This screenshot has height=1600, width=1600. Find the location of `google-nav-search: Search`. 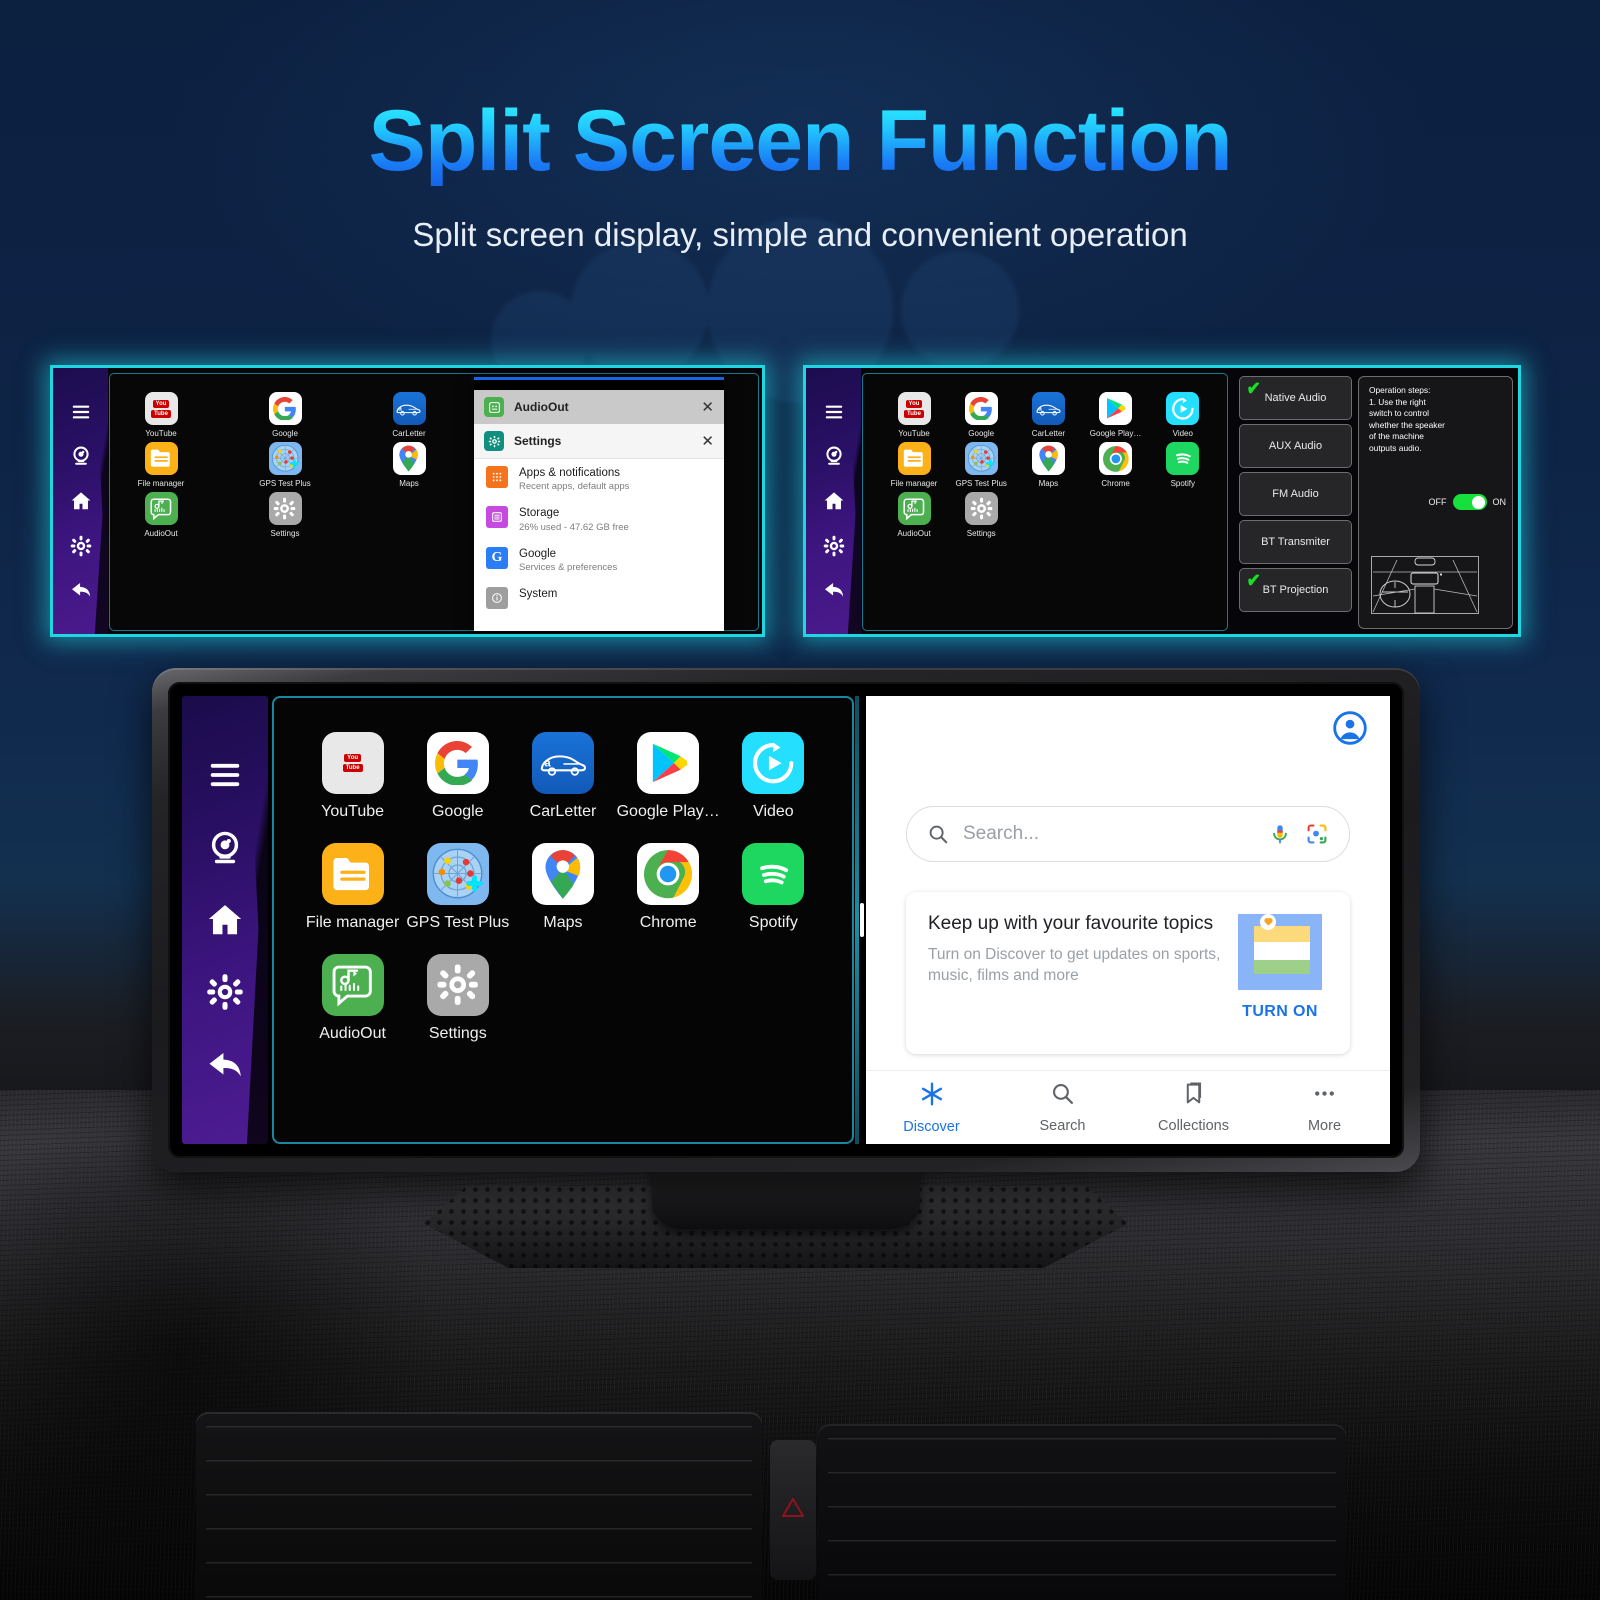

google-nav-search: Search is located at coordinates (1062, 1107).